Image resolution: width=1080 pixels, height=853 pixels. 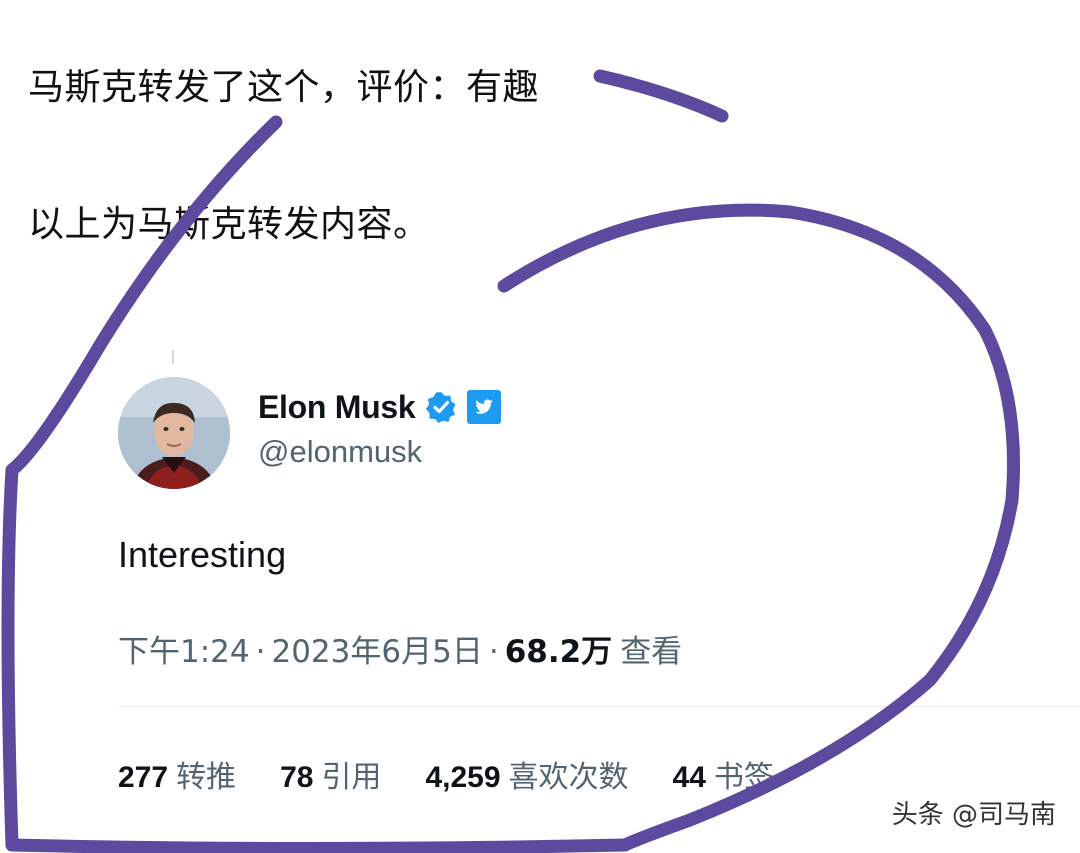 I want to click on stat-likes: 4,259 喜欢次数, so click(x=526, y=774).